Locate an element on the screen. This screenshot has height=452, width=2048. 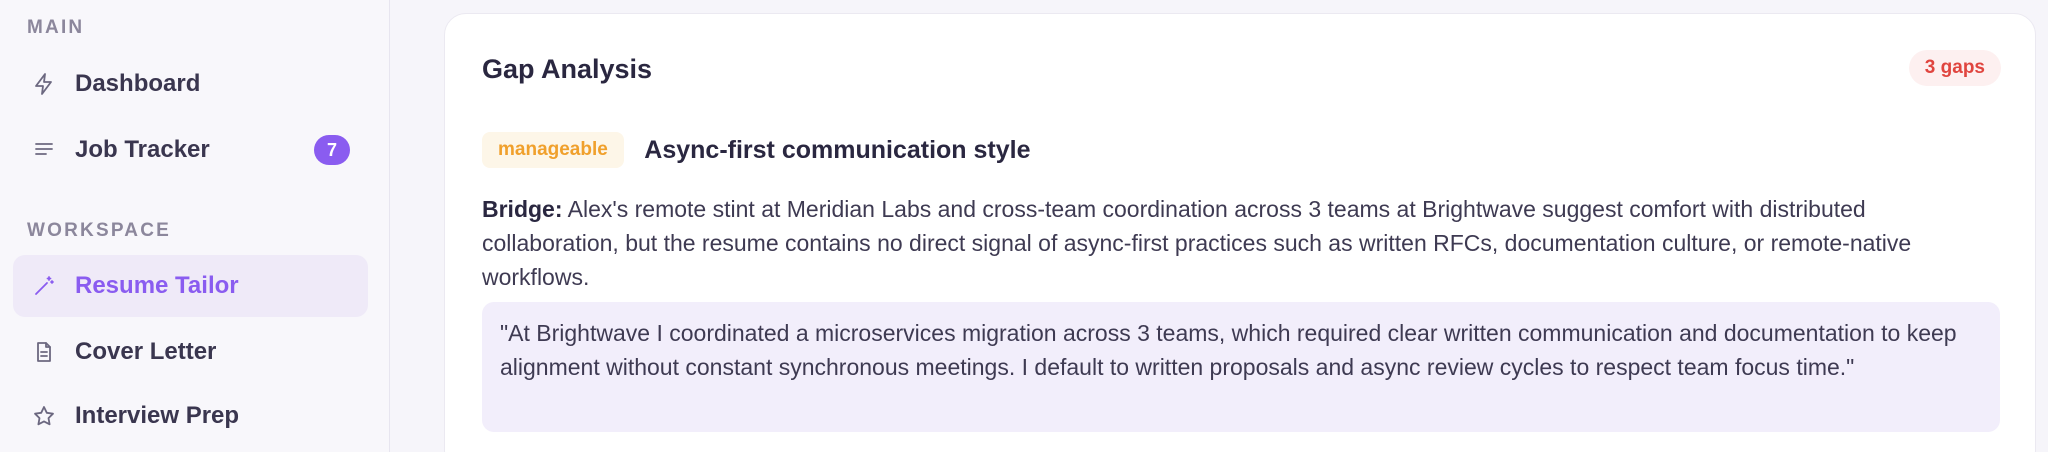
sidebar-item-cover-letter: Cover Letter is located at coordinates (190, 352).